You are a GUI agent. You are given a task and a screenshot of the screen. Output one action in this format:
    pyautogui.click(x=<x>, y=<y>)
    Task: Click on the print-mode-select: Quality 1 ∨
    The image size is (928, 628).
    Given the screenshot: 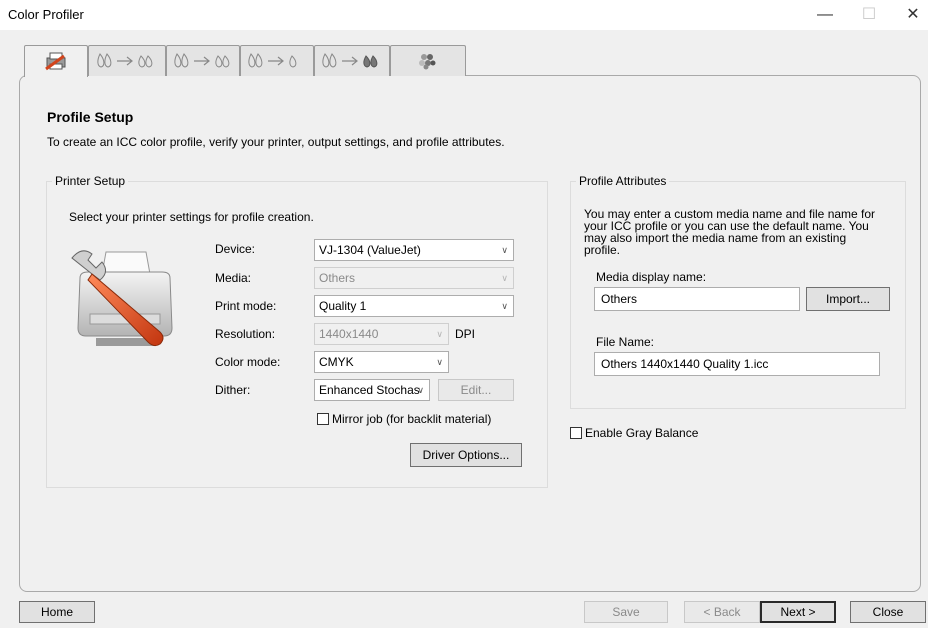 What is the action you would take?
    pyautogui.click(x=414, y=306)
    